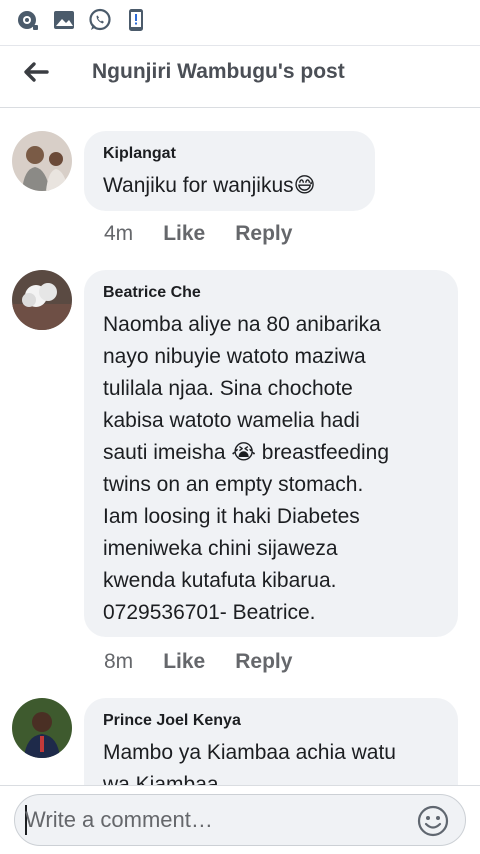  What do you see at coordinates (270, 293) in the screenshot?
I see `comment-author: Beatrice Che` at bounding box center [270, 293].